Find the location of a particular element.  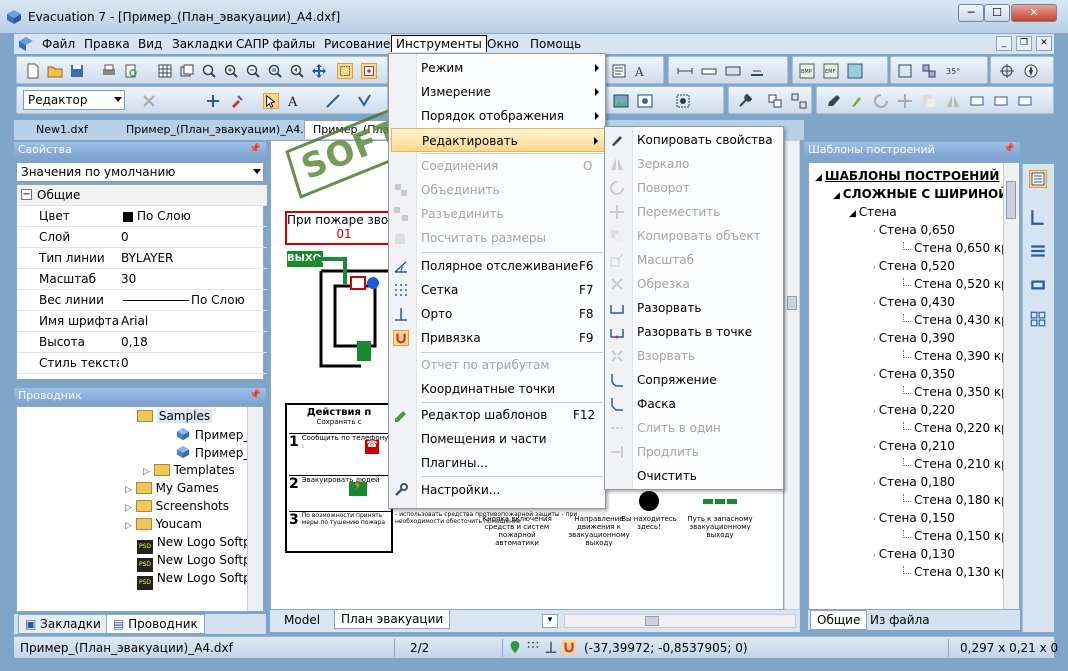

mdi-minimize-button: _ is located at coordinates (1004, 43).